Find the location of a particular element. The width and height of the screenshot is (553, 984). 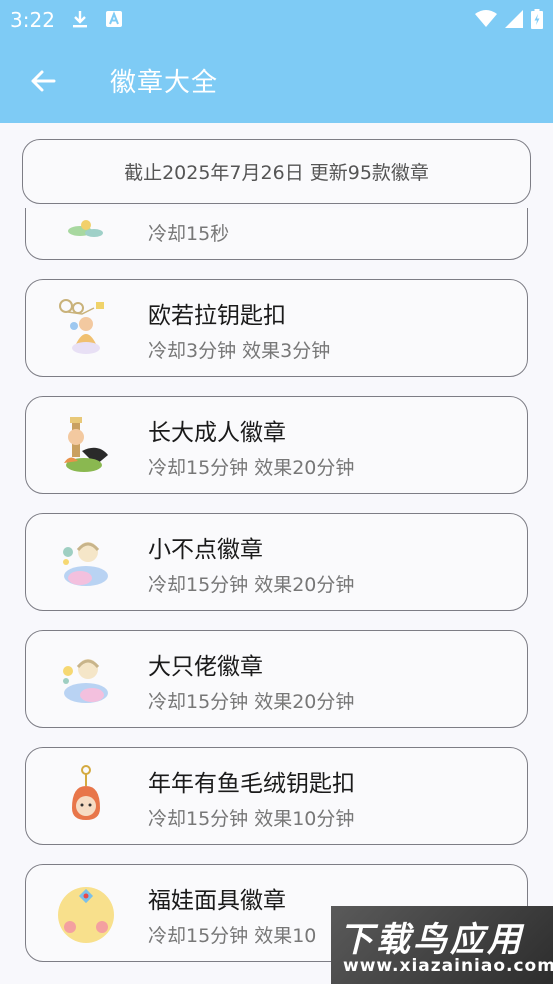

download-icon is located at coordinates (80, 19).